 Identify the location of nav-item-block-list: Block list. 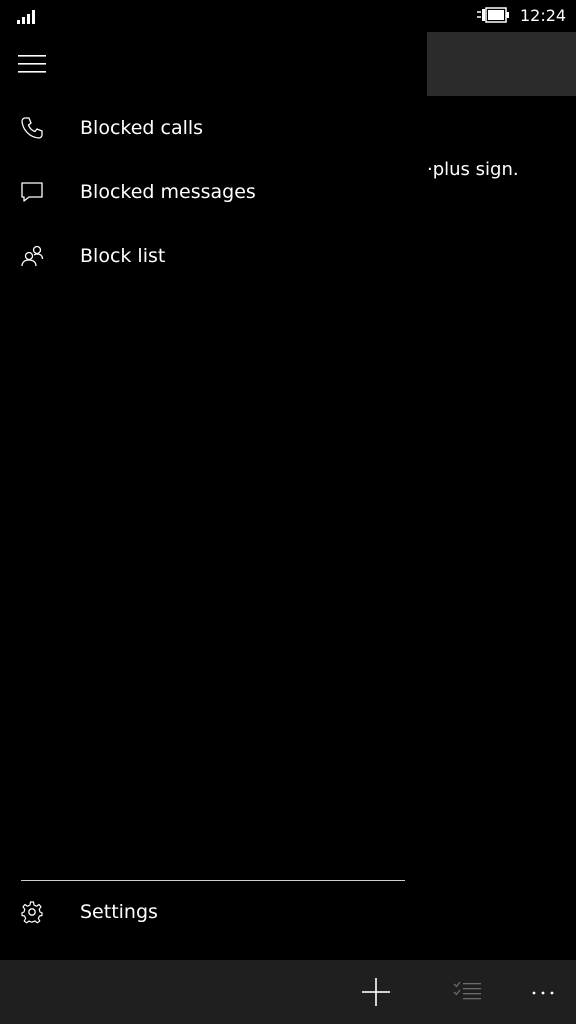
(213, 256).